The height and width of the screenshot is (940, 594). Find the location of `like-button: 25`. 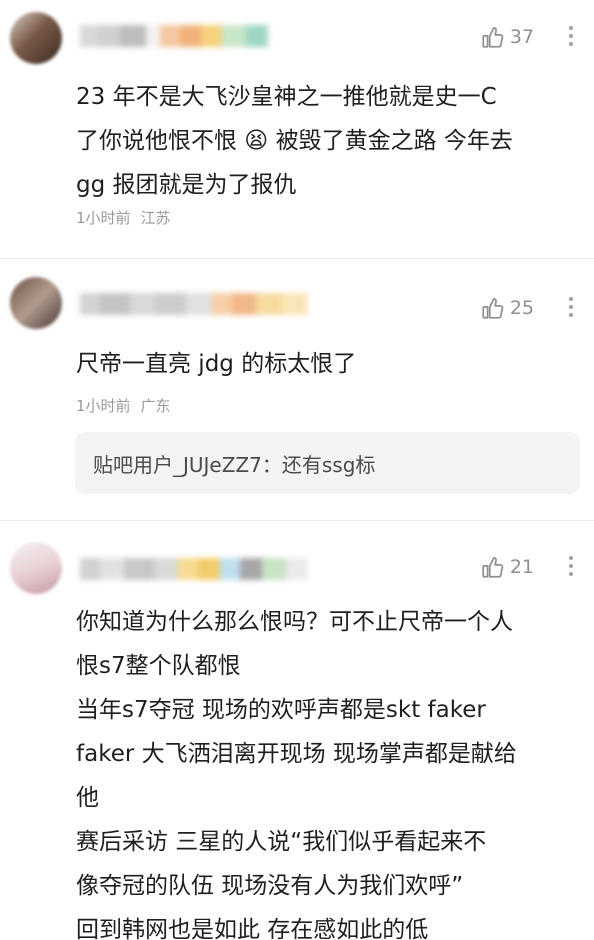

like-button: 25 is located at coordinates (507, 308).